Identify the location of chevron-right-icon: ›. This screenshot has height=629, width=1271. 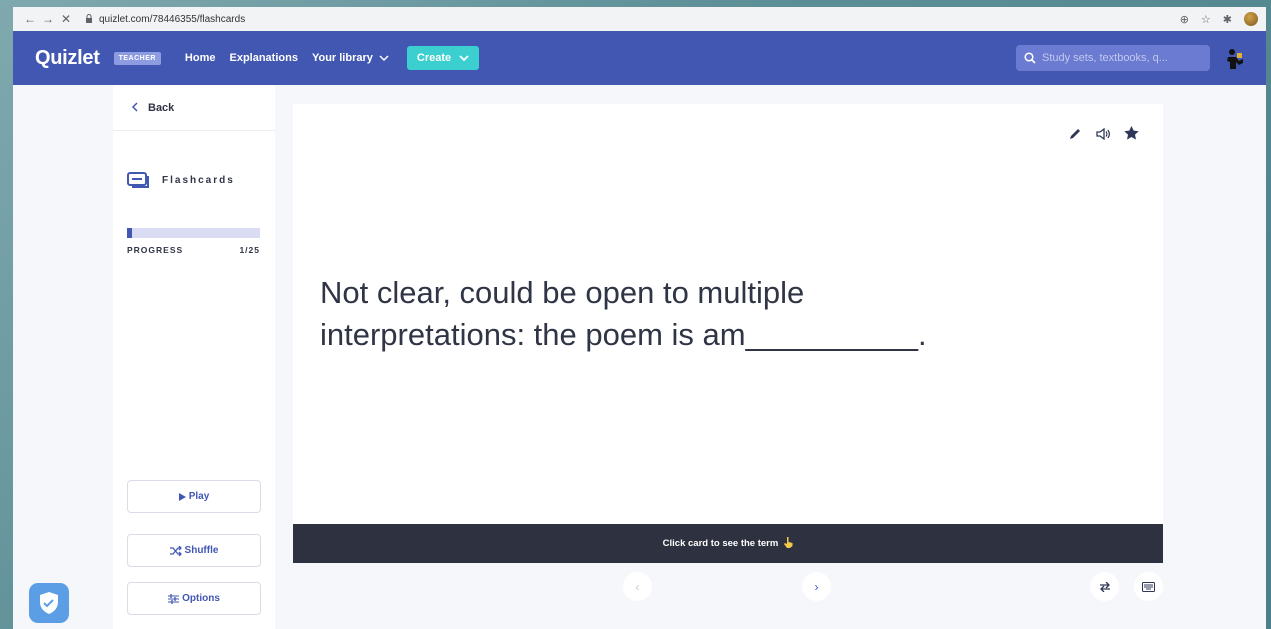
(816, 586).